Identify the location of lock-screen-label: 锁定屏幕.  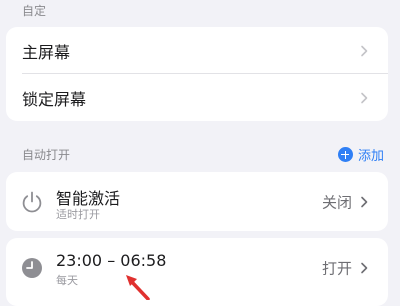
(54, 99).